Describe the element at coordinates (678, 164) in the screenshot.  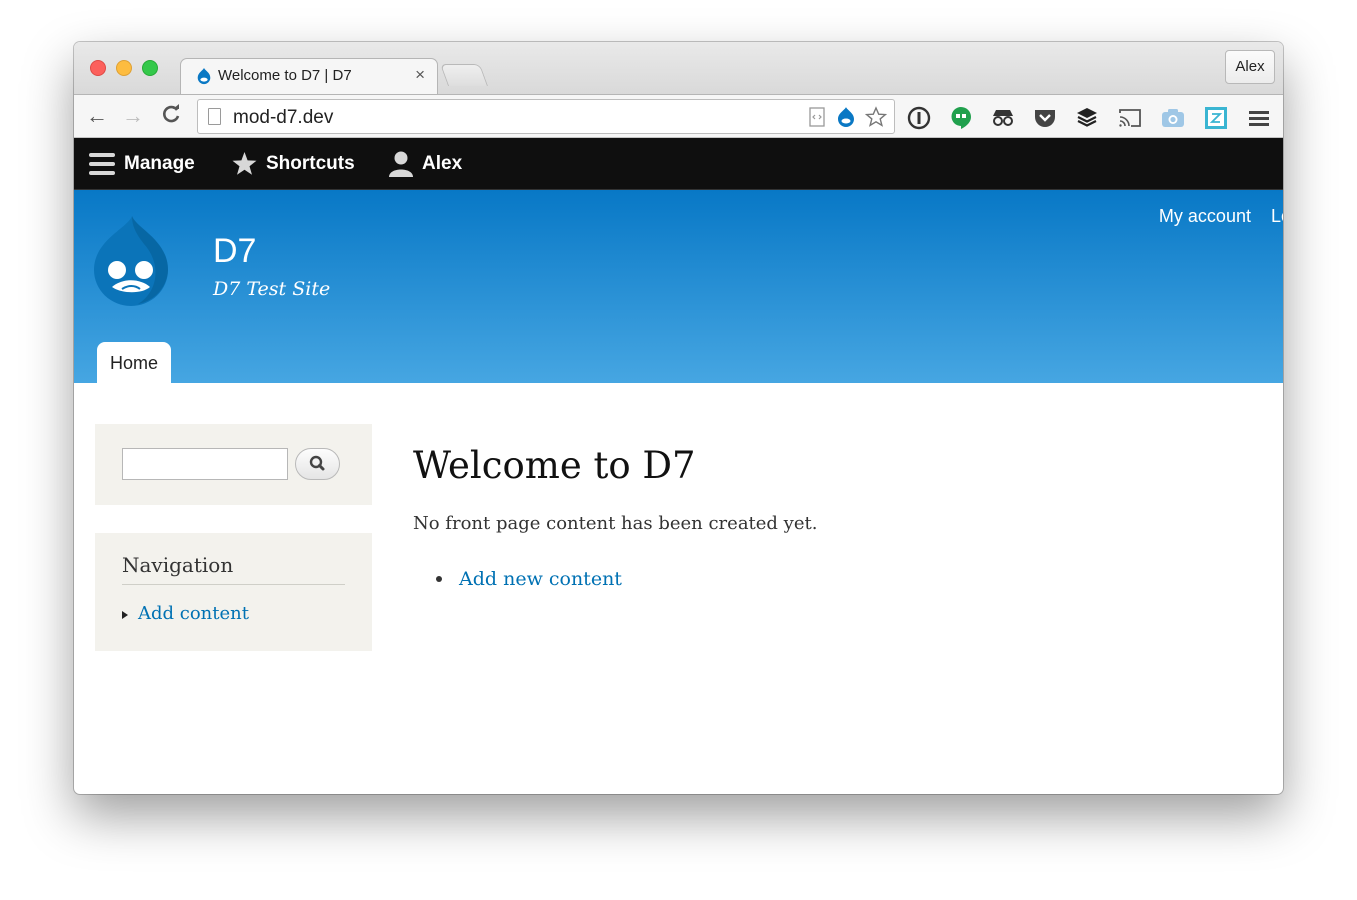
I see `admin-toolbar: Manage Shortcuts Alex` at that location.